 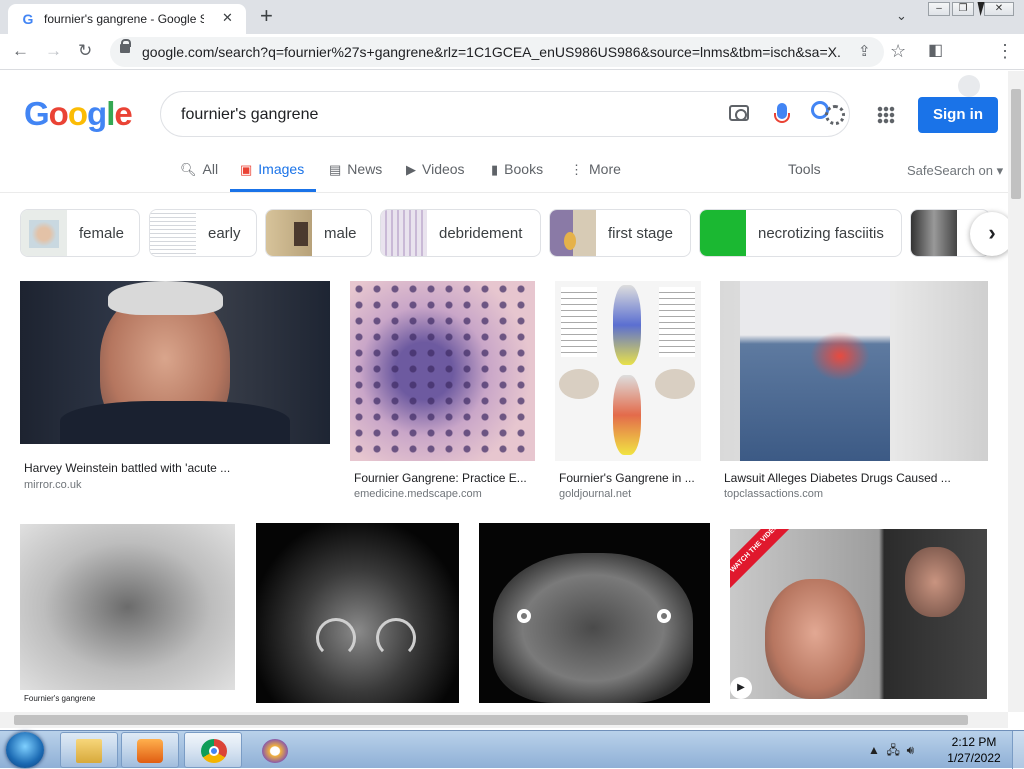 I want to click on microphone-icon, so click(x=782, y=113).